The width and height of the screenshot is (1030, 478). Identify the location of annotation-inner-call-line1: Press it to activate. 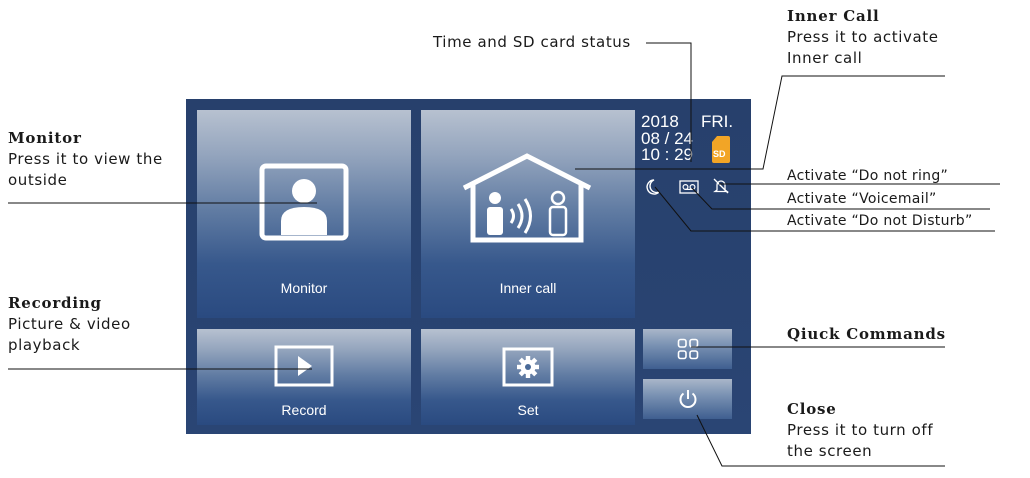
(863, 37).